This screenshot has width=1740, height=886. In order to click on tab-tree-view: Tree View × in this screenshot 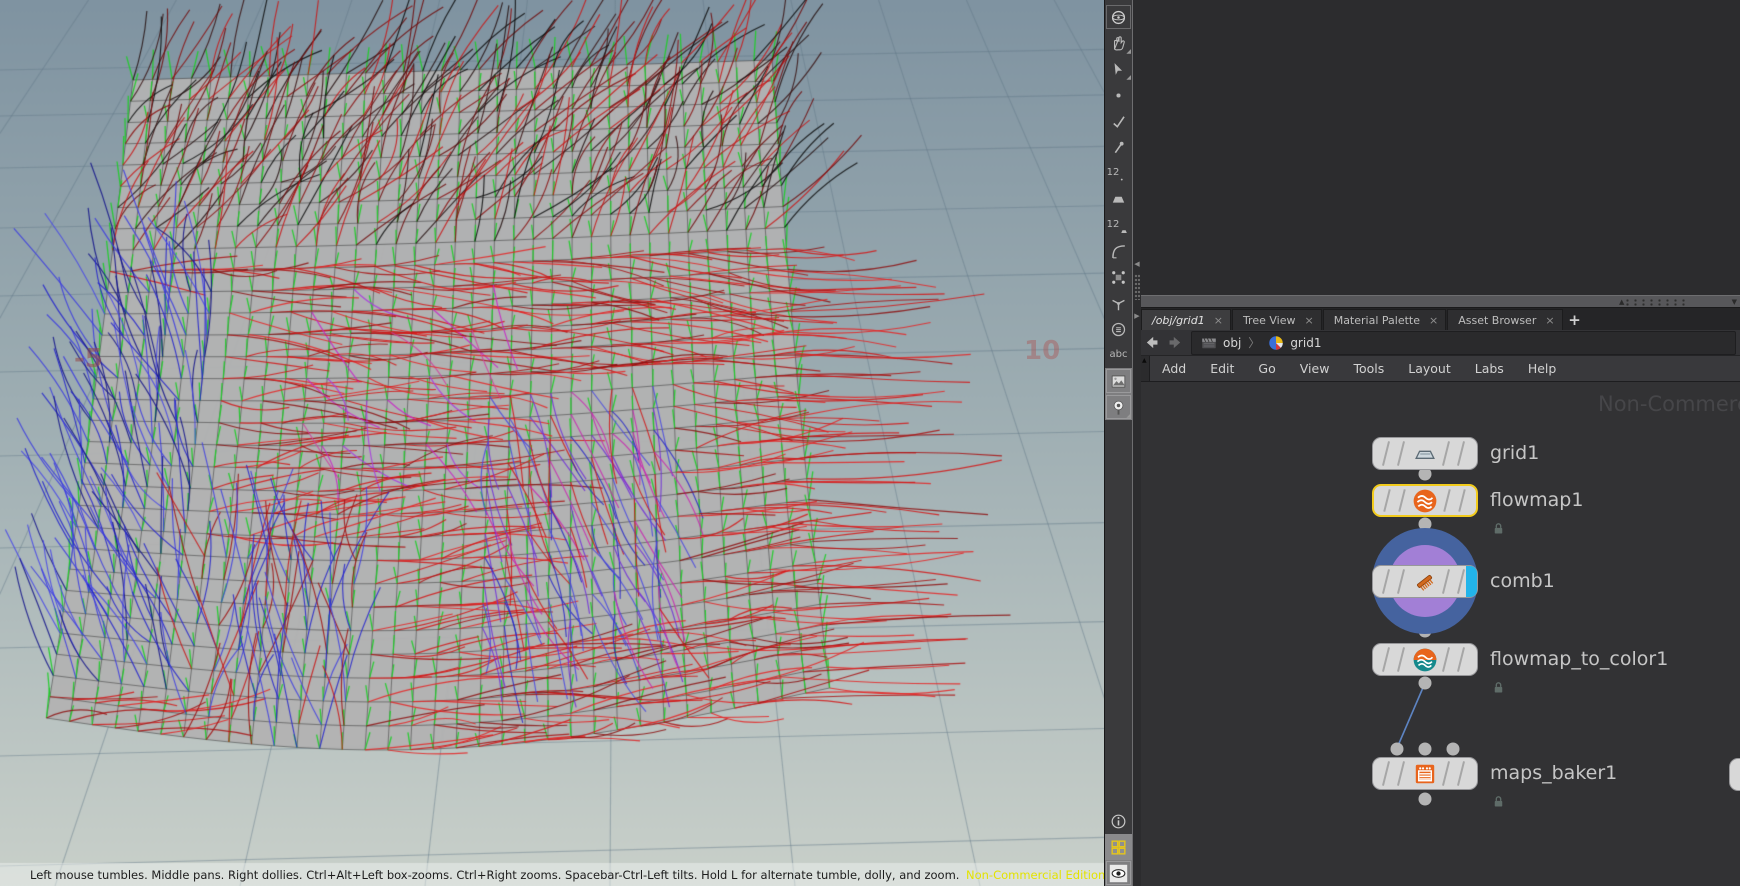, I will do `click(1276, 319)`.